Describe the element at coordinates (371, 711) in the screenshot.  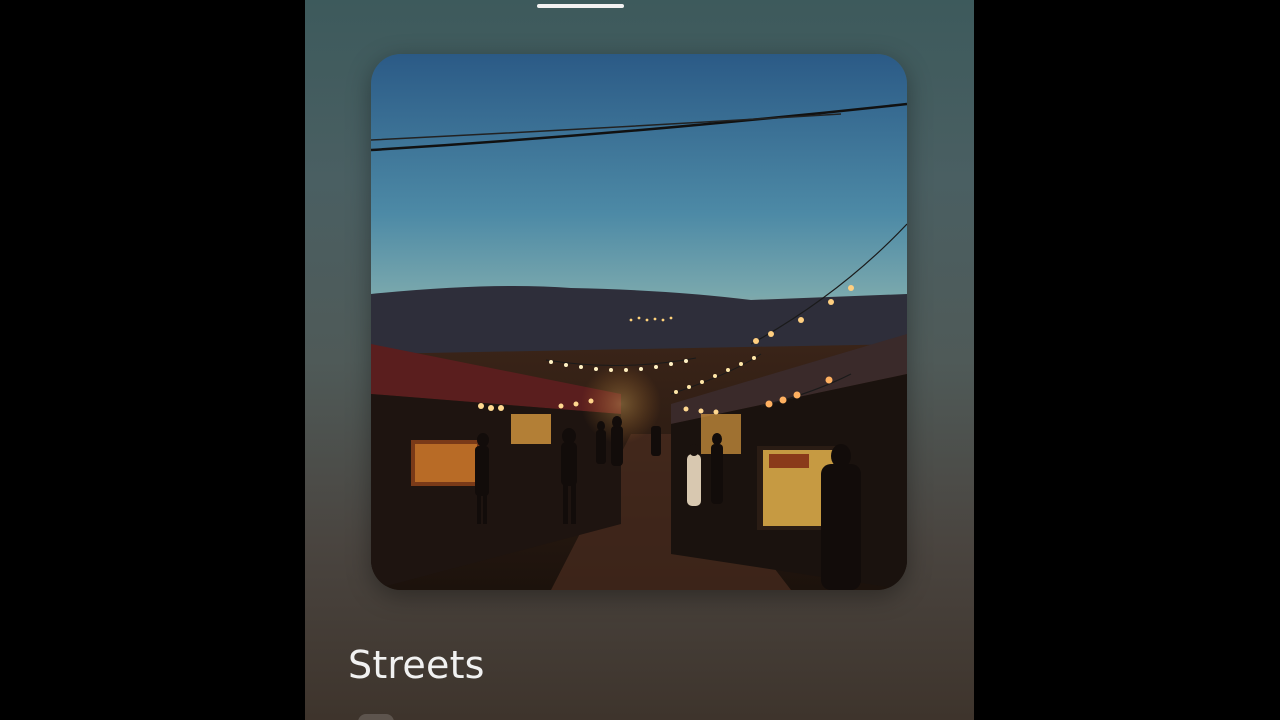
I see `subtitle-row` at that location.